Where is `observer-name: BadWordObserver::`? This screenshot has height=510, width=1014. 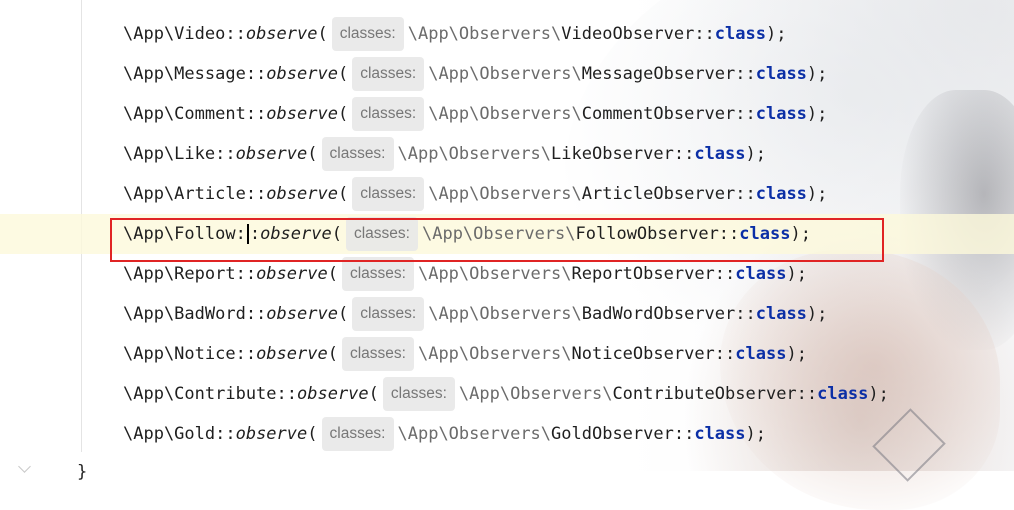 observer-name: BadWordObserver:: is located at coordinates (668, 314).